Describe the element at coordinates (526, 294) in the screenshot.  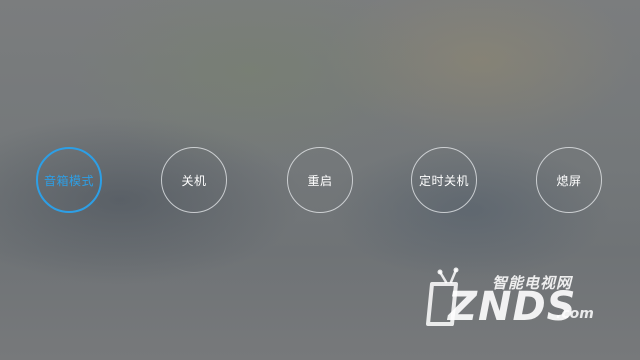
I see `znds-watermark: 智能电视网 ZNDS .com` at that location.